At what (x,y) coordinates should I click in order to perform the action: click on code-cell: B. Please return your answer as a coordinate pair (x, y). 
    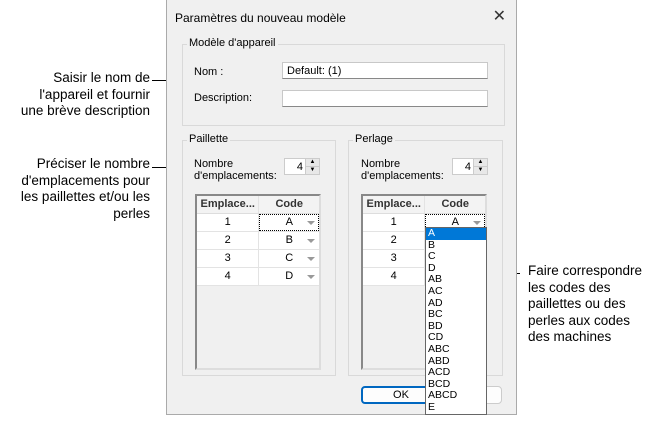
    Looking at the image, I should click on (289, 240).